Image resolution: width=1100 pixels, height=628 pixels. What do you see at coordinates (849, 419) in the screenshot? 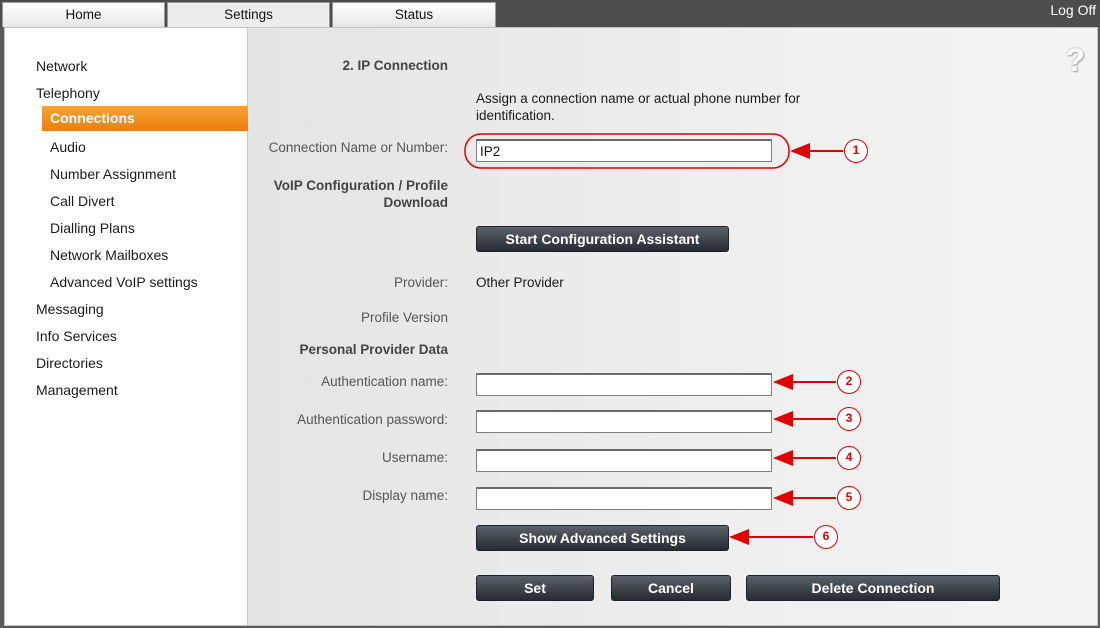
I see `callout-3: 3` at bounding box center [849, 419].